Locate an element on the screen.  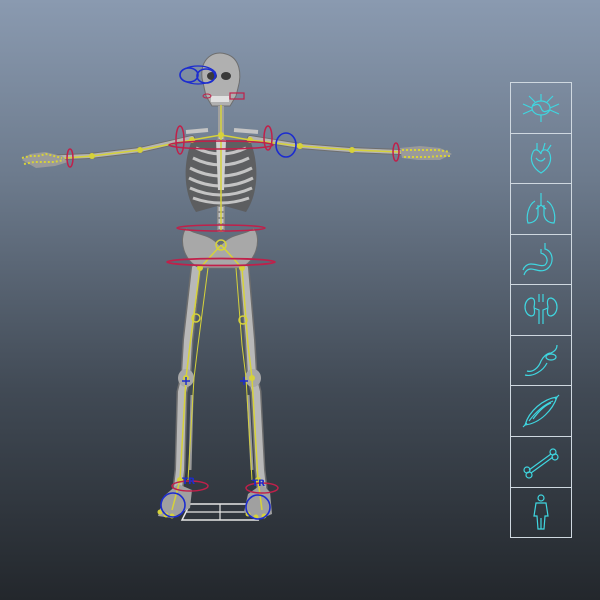
lungs-icon is located at coordinates (541, 208).